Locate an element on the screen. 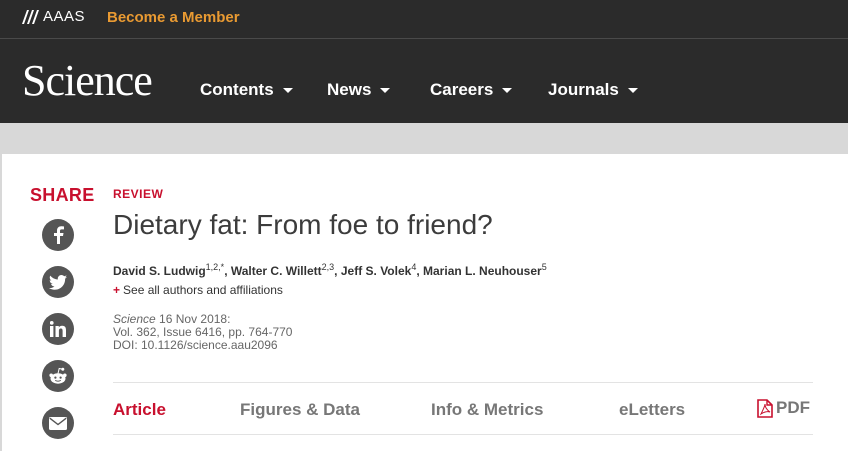  tab-info-metrics: Info & Metrics is located at coordinates (487, 410).